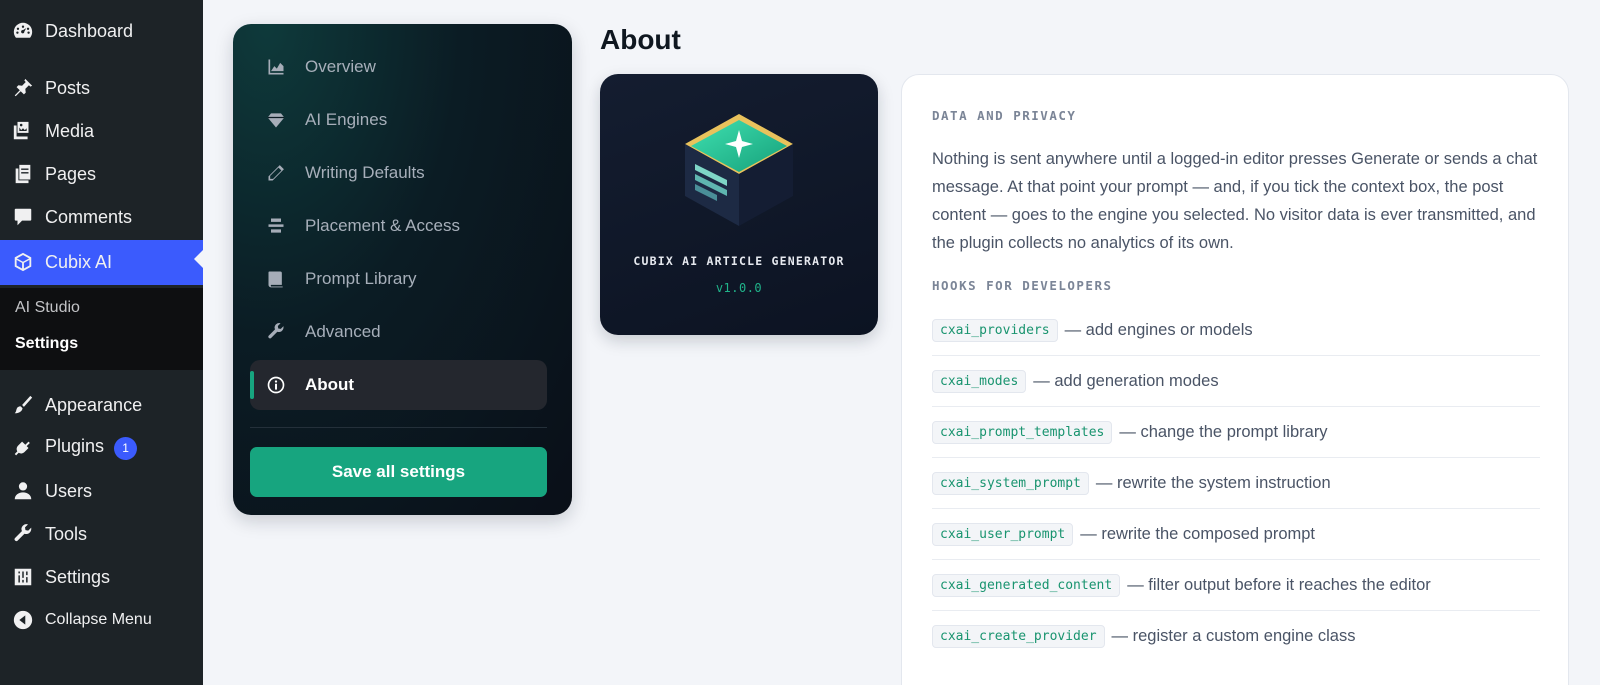 This screenshot has width=1600, height=685. What do you see at coordinates (23, 174) in the screenshot?
I see `pages-icon` at bounding box center [23, 174].